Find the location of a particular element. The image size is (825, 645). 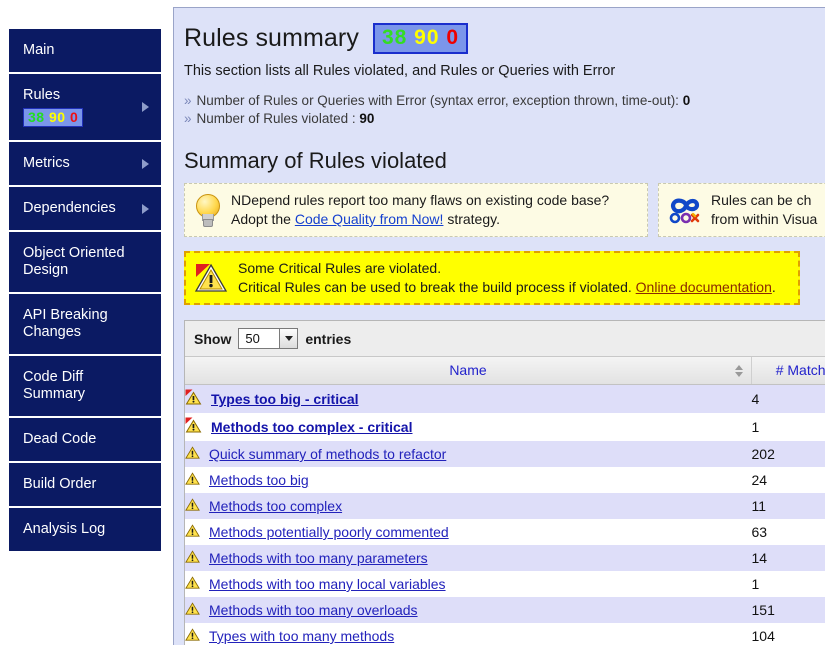

badge-green-count: 38 is located at coordinates (394, 37).